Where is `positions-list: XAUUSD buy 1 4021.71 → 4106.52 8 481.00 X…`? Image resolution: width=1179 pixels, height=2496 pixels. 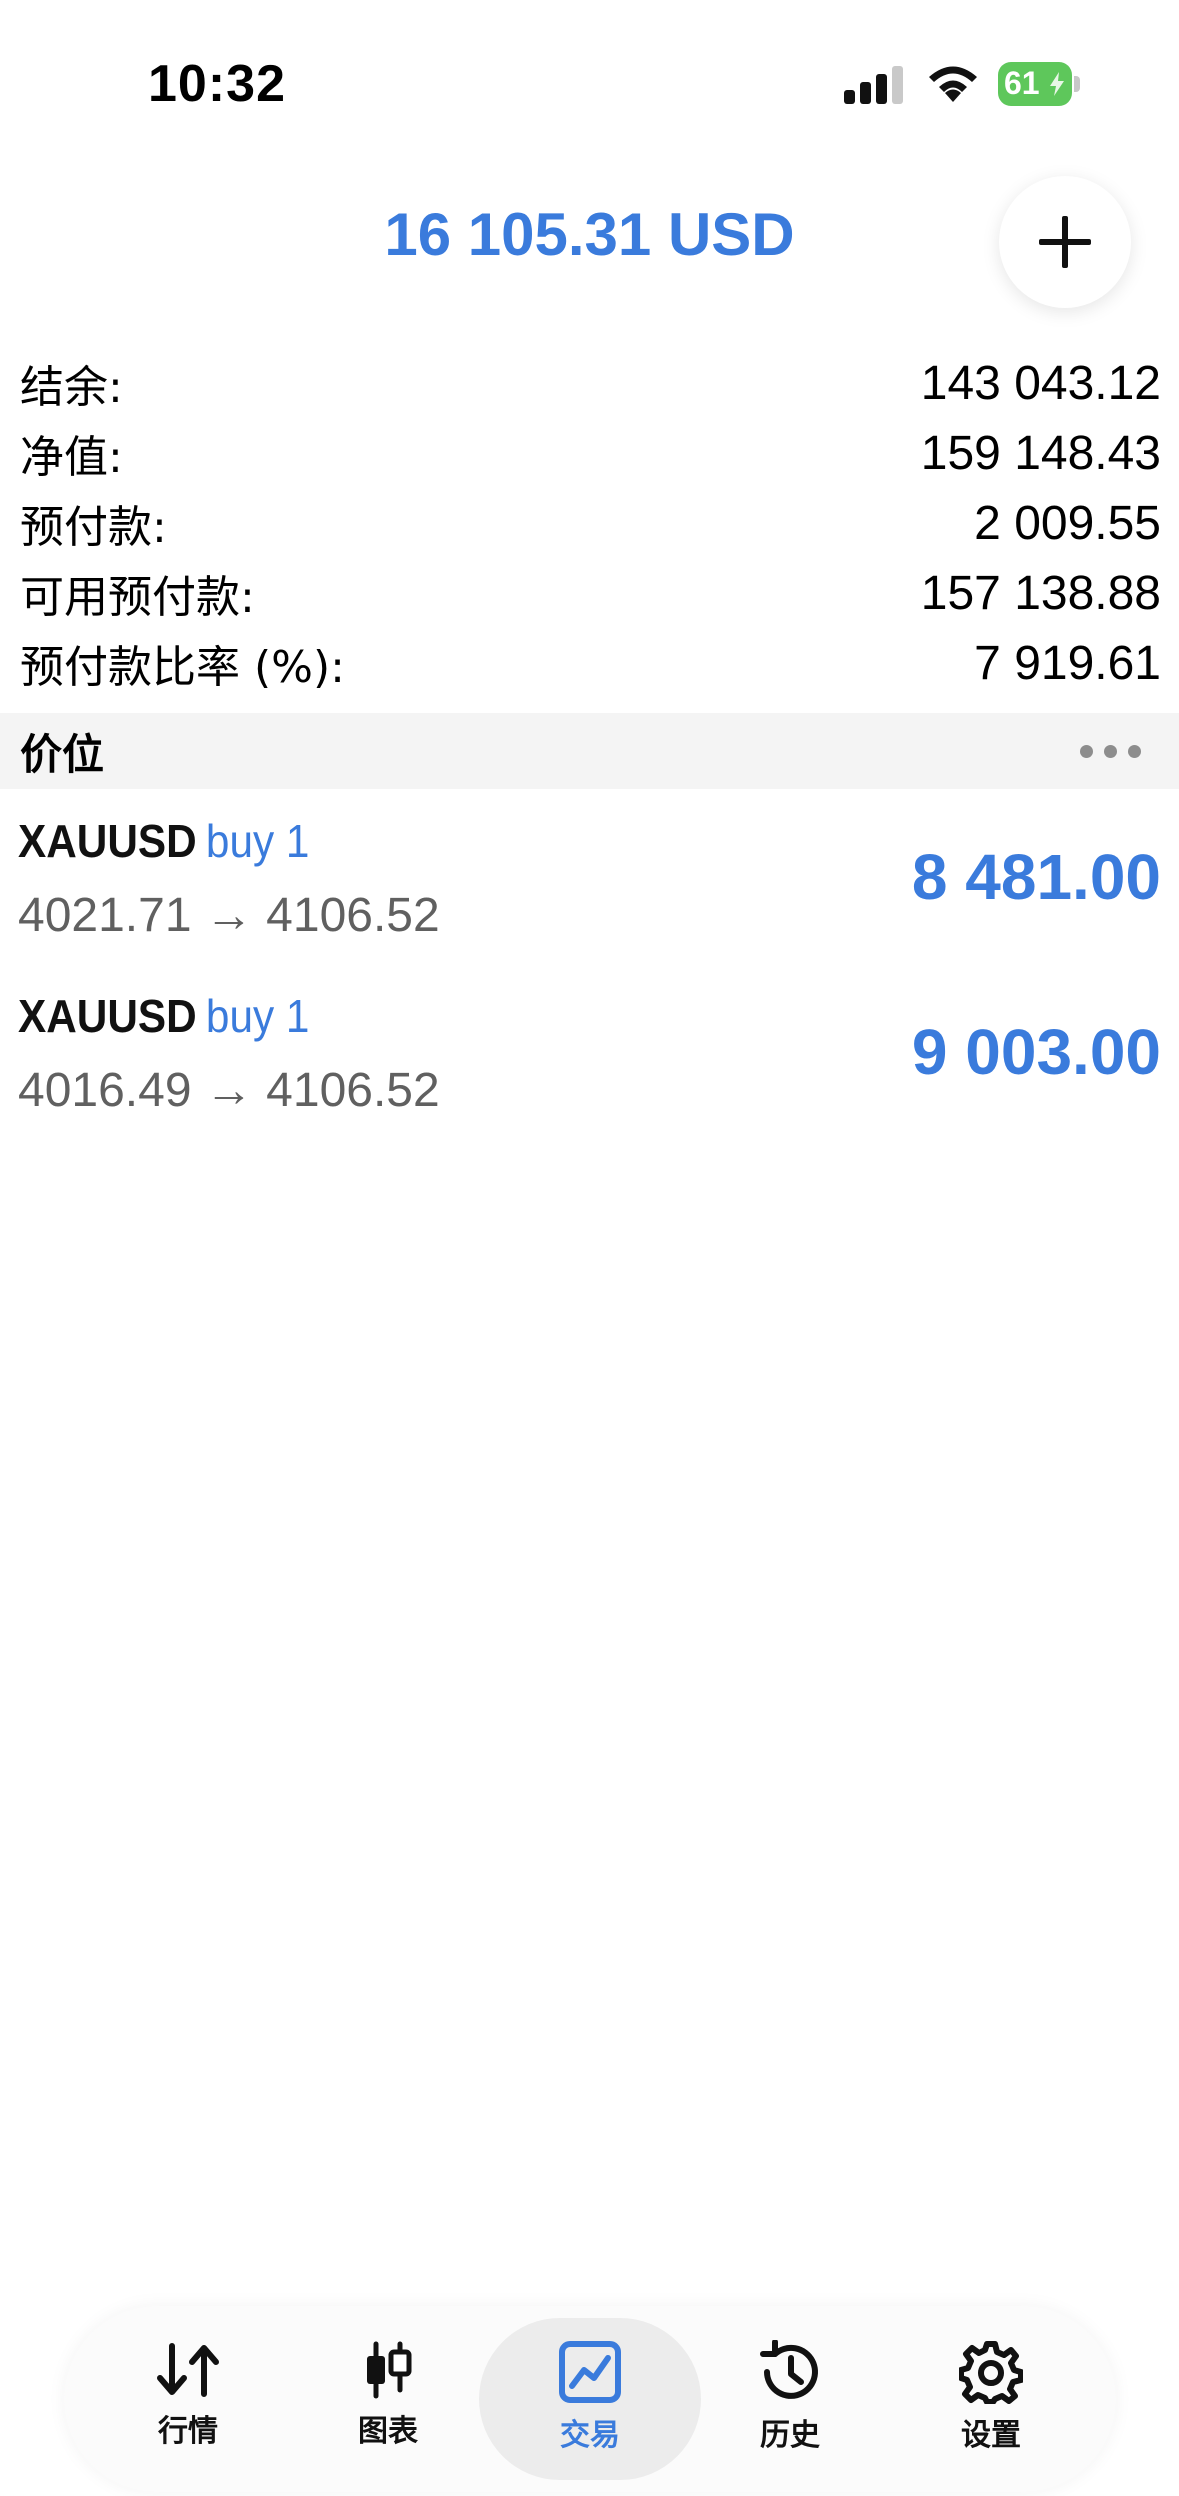
positions-list: XAUUSD buy 1 4021.71 → 4106.52 8 481.00 X… is located at coordinates (589, 975).